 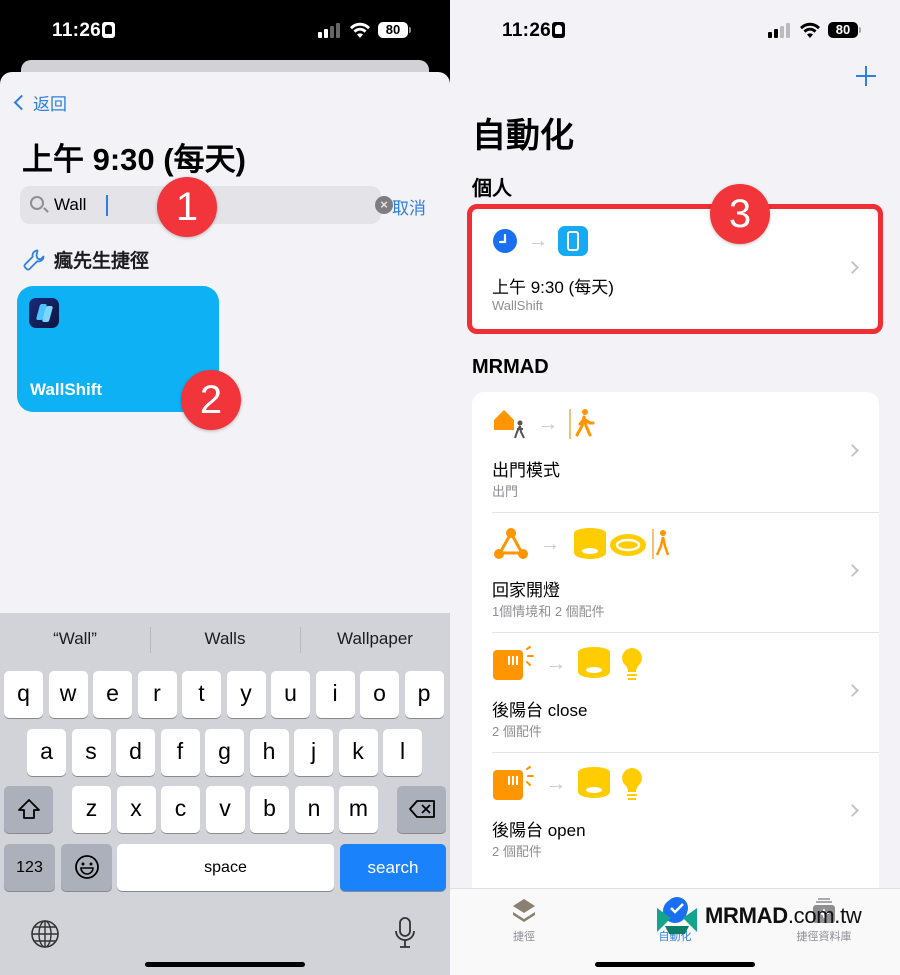 What do you see at coordinates (513, 663) in the screenshot?
I see `contact-sensor-icon` at bounding box center [513, 663].